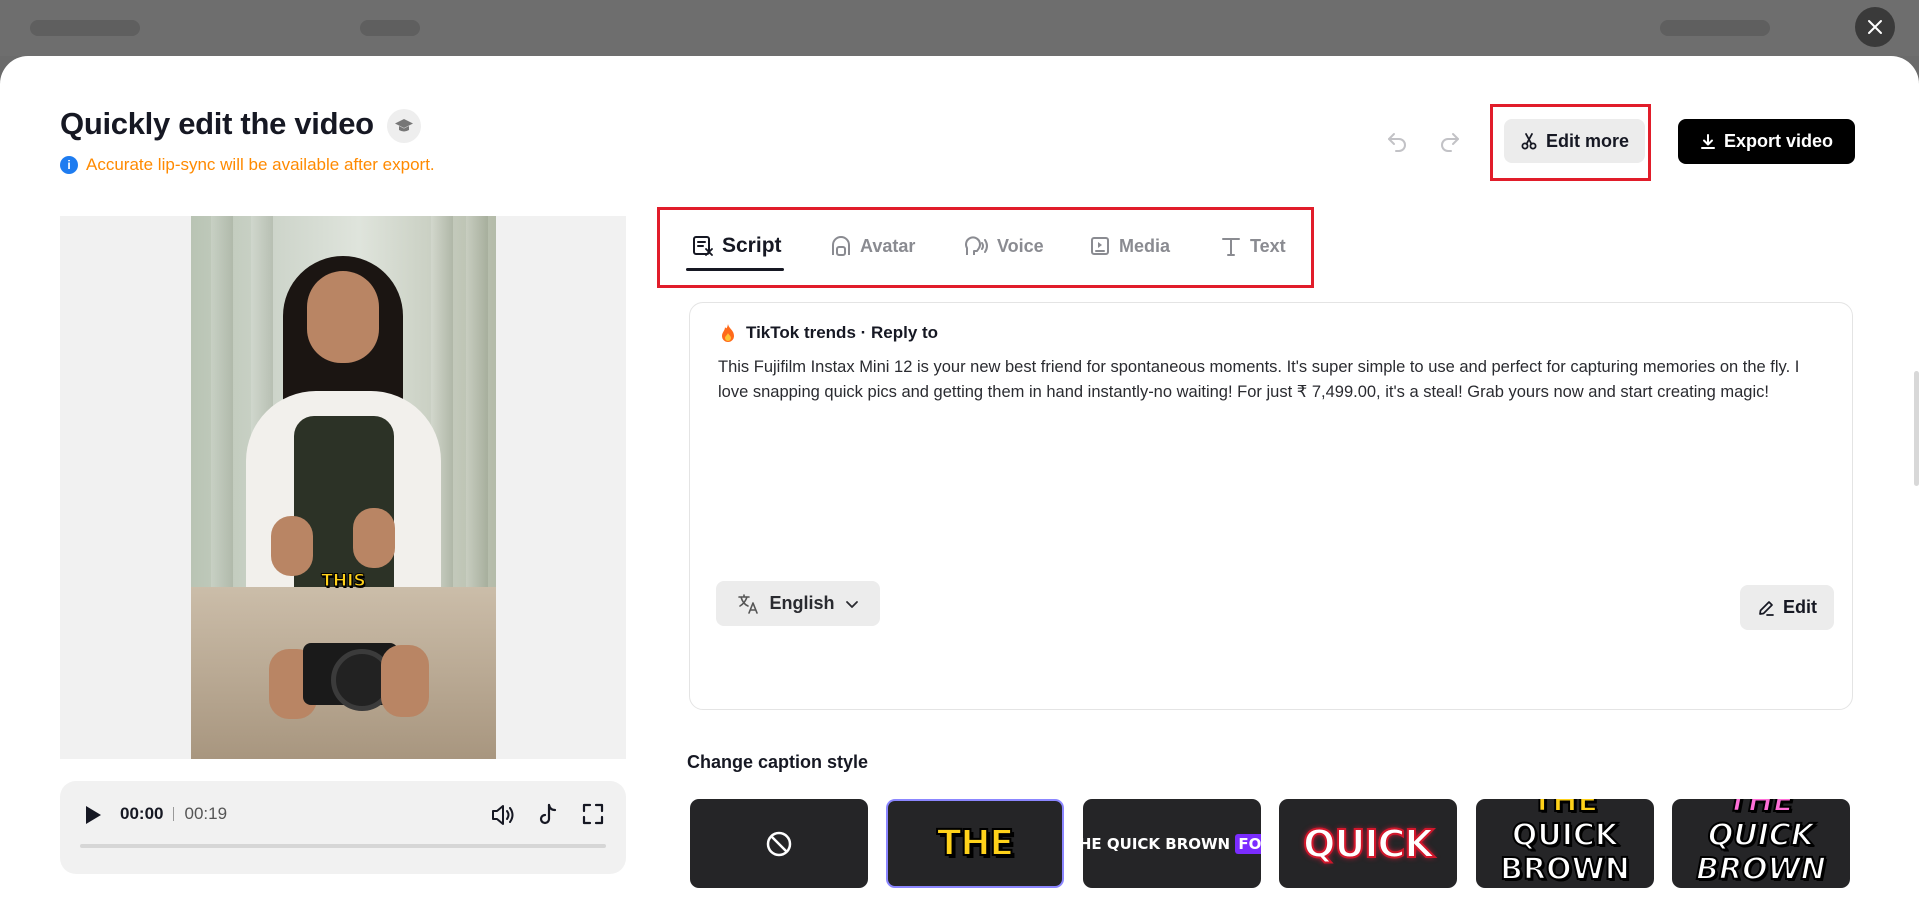 The width and height of the screenshot is (1919, 898). Describe the element at coordinates (1916, 428) in the screenshot. I see `scrollbar-thumb` at that location.